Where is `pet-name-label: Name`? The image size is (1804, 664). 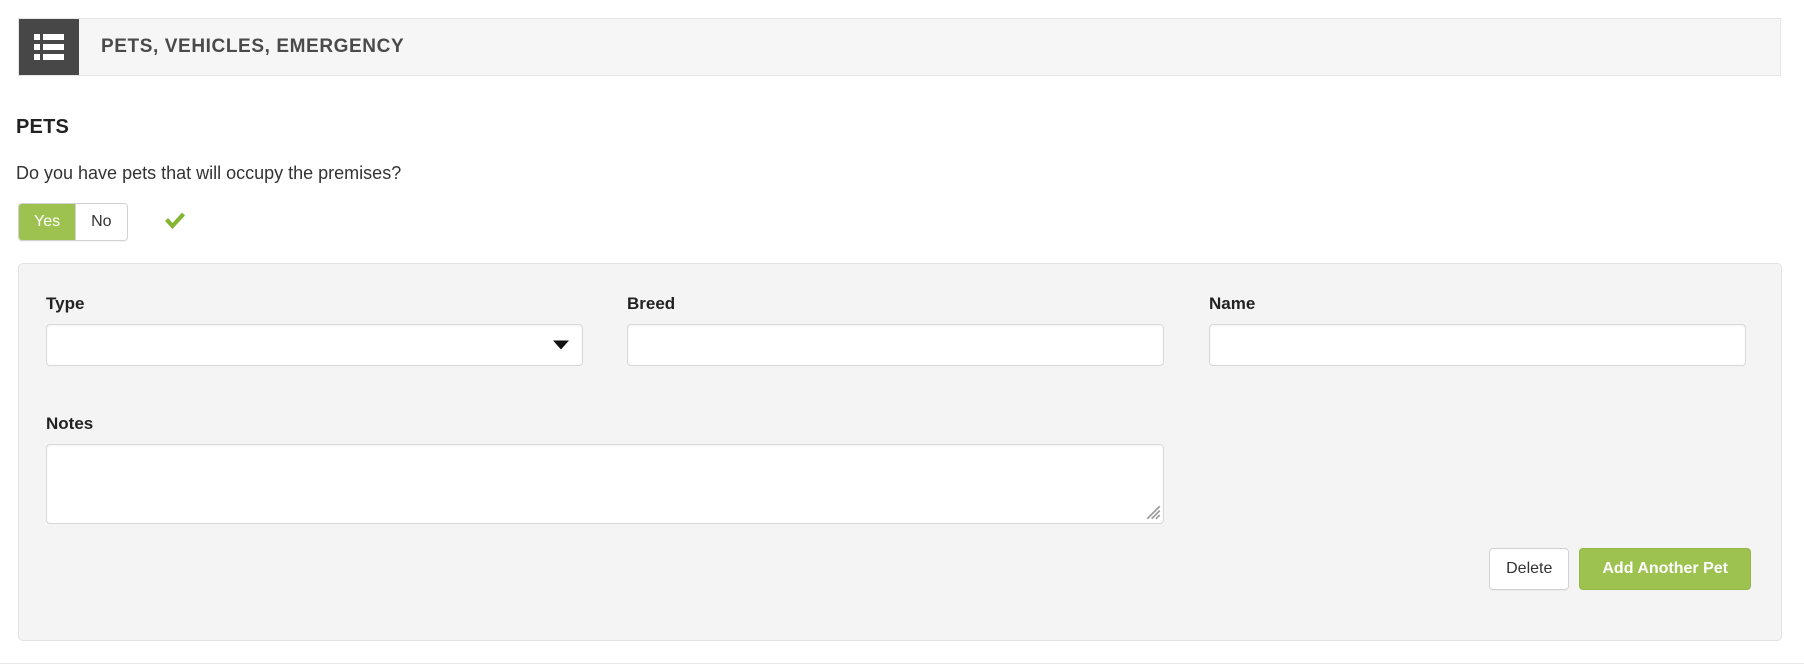 pet-name-label: Name is located at coordinates (1232, 303).